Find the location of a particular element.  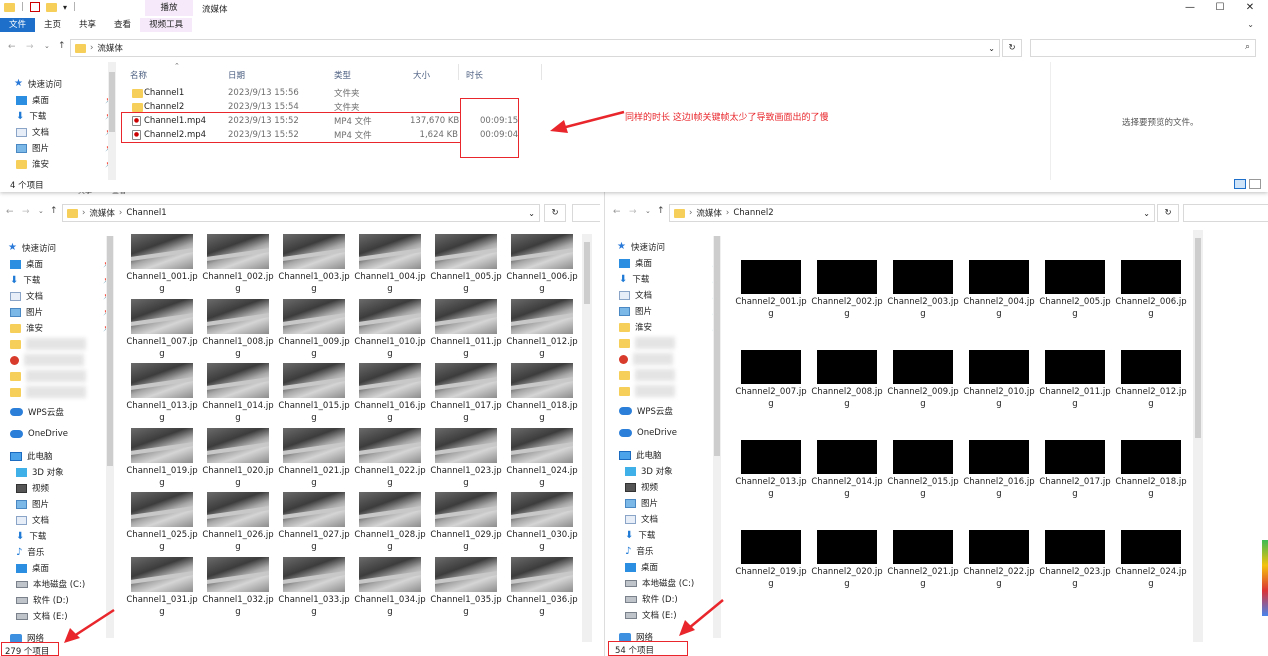

thumbnail-item: Channel1_023.jpg is located at coordinates (466, 460).